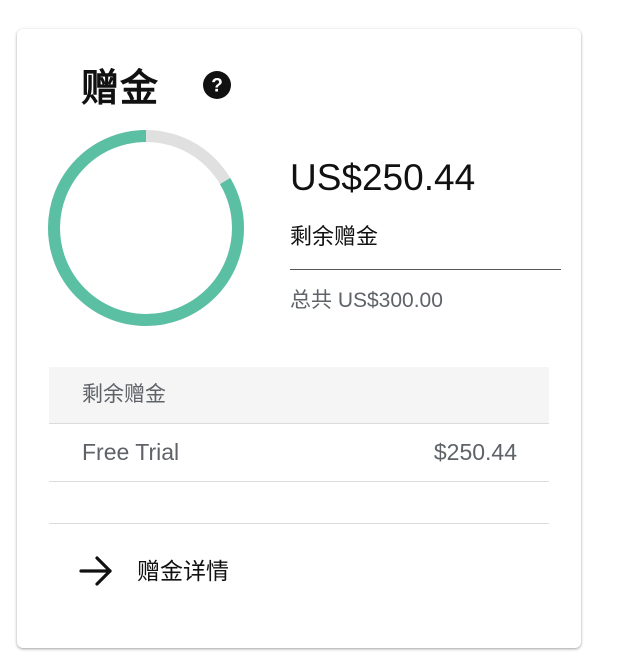  Describe the element at coordinates (120, 89) in the screenshot. I see `card-title: 赠金` at that location.